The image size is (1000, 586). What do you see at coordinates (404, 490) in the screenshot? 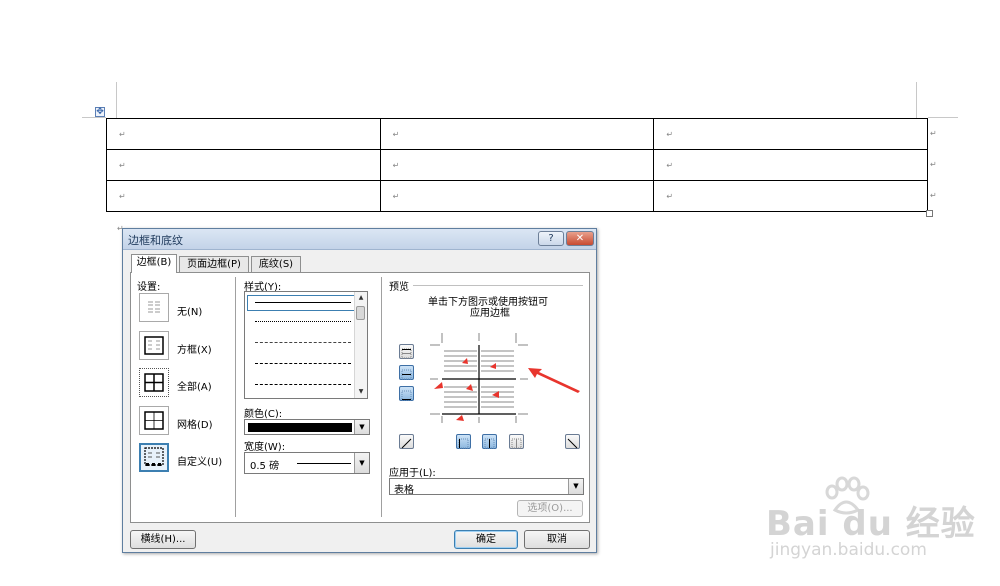
I see `apply-to-value: 表格` at bounding box center [404, 490].